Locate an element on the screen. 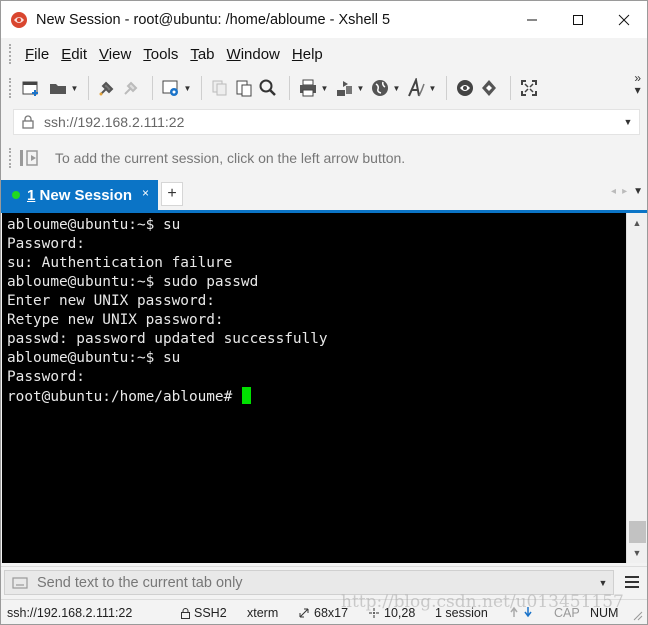 This screenshot has width=648, height=625. menu-view: View is located at coordinates (115, 54).